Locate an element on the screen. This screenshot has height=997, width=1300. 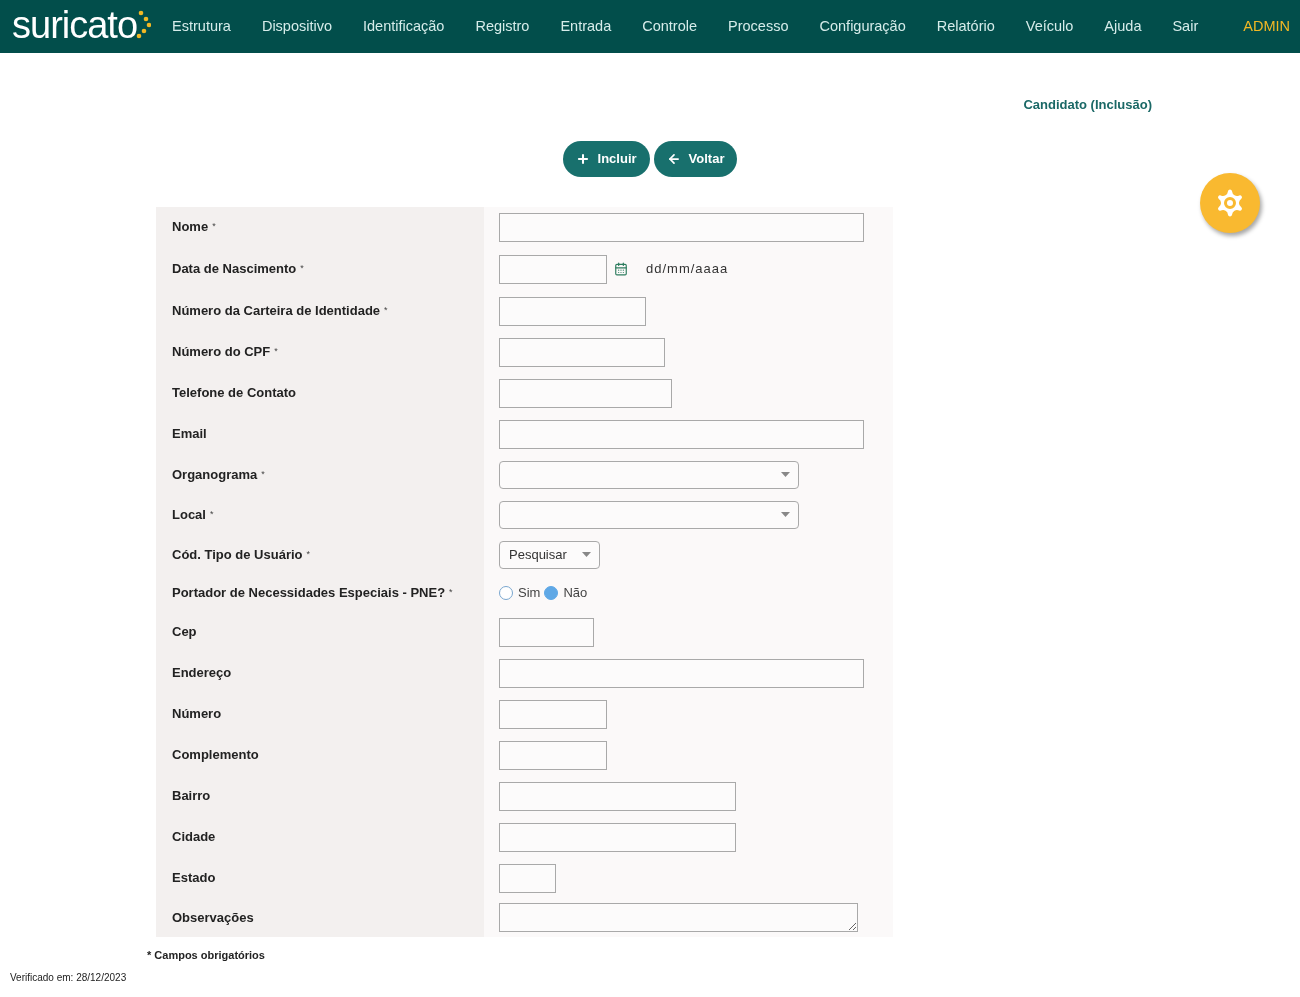
field-label: Cód. Tipo de Usuário is located at coordinates (237, 554).